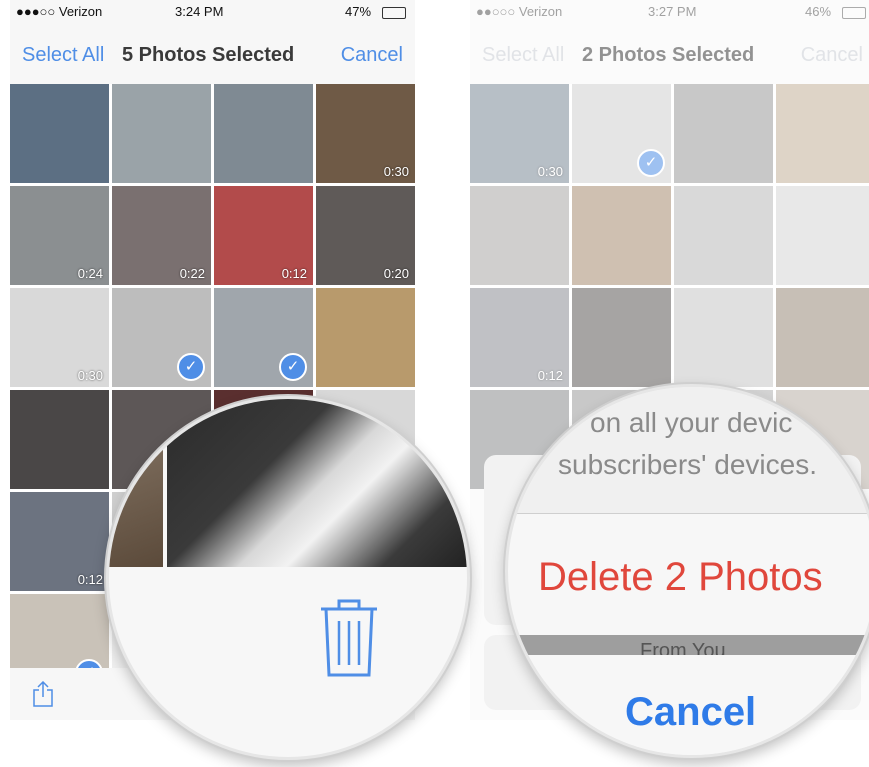 Image resolution: width=869 pixels, height=767 pixels. What do you see at coordinates (396, 273) in the screenshot?
I see `video-duration-label: 0:20` at bounding box center [396, 273].